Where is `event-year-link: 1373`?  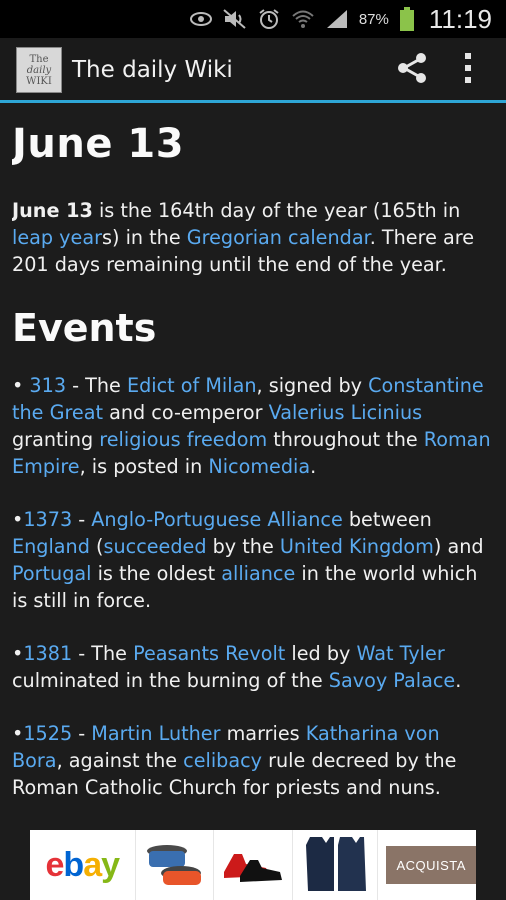 event-year-link: 1373 is located at coordinates (47, 519).